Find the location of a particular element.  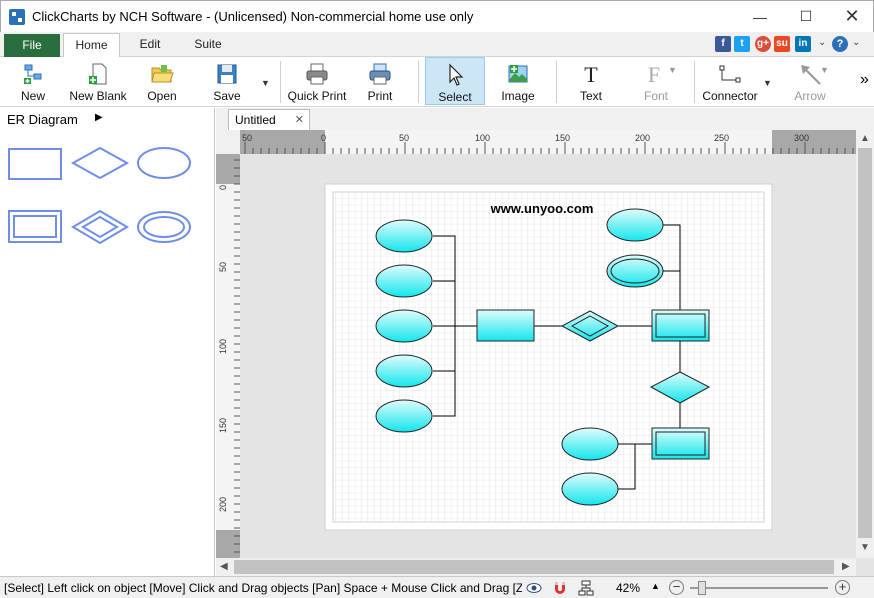

horizontal-scroll-thumb is located at coordinates (534, 567).